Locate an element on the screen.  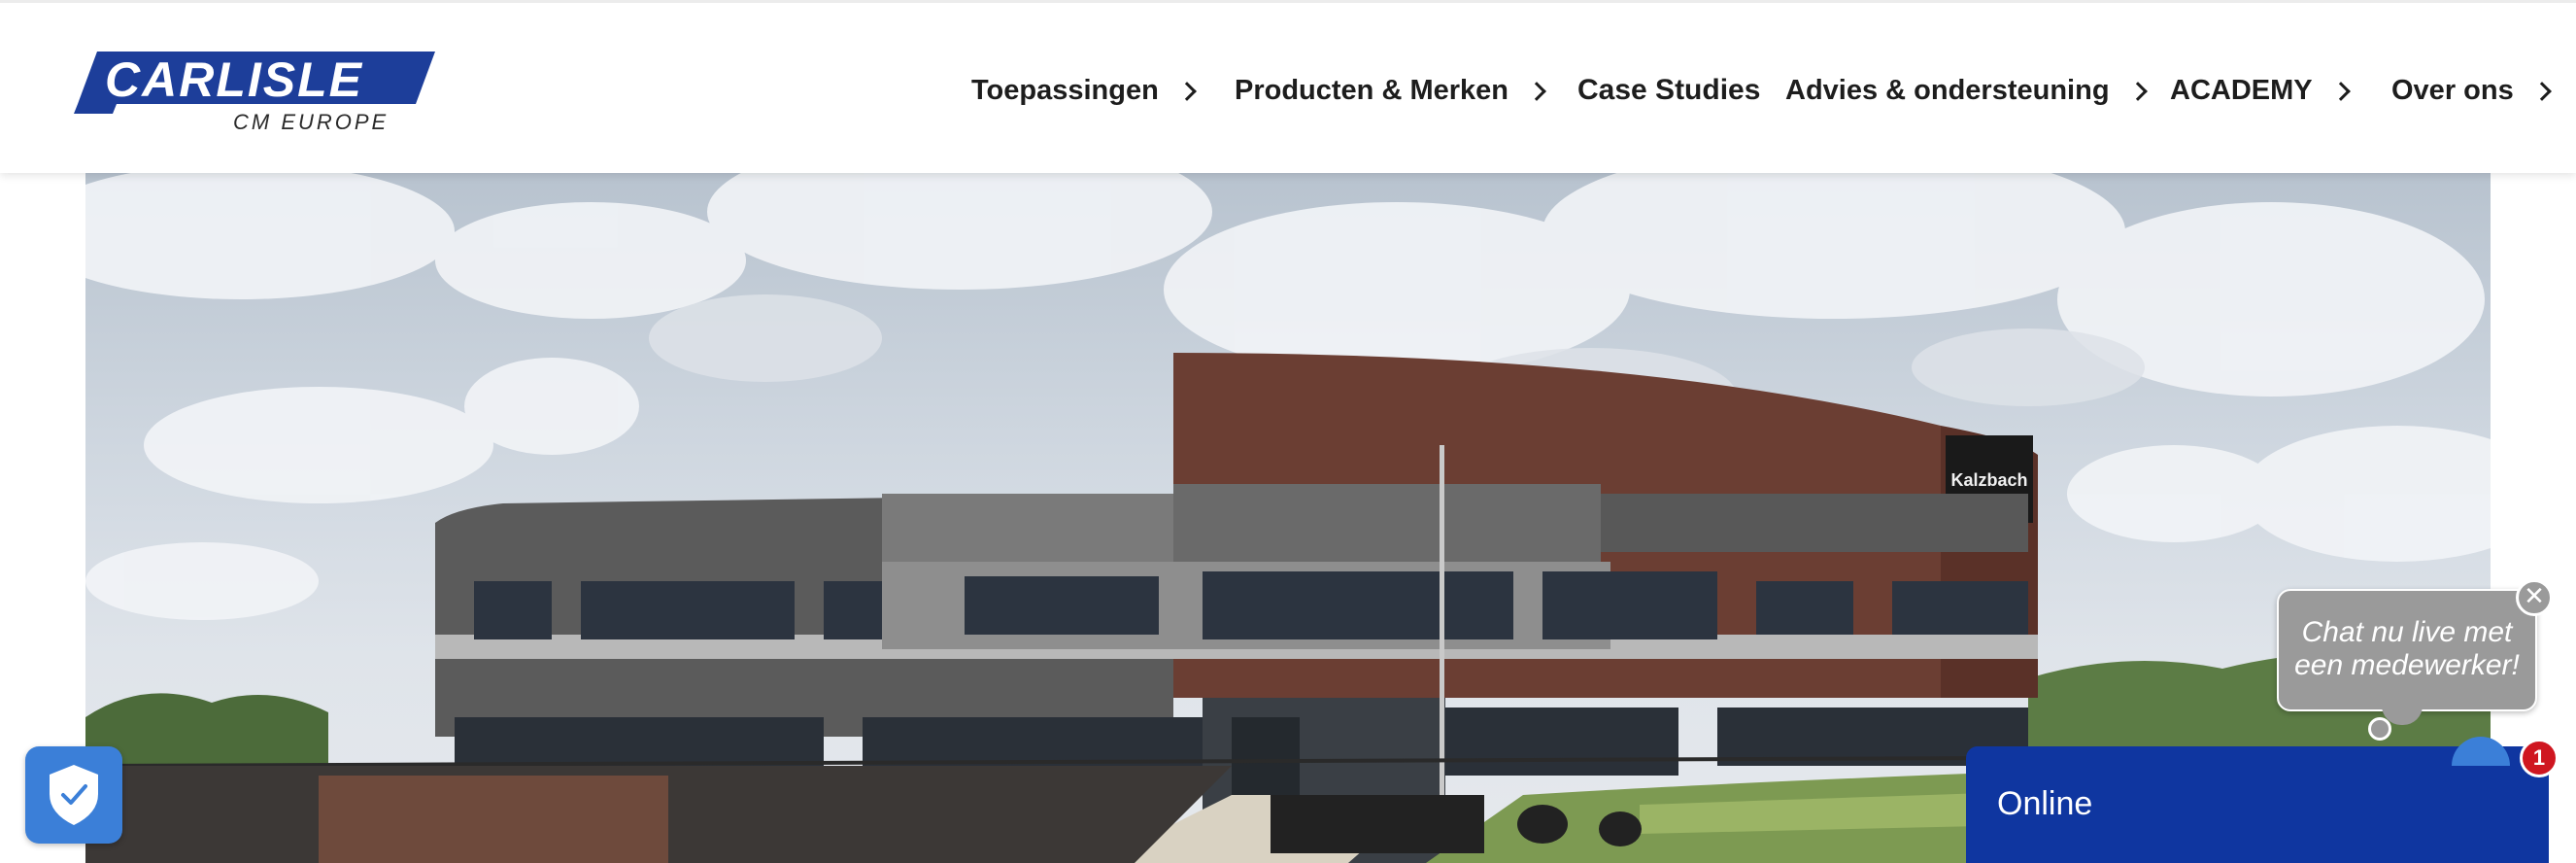
chat-invite-bubble: Chat nu live met een medewerker! is located at coordinates (2407, 650).